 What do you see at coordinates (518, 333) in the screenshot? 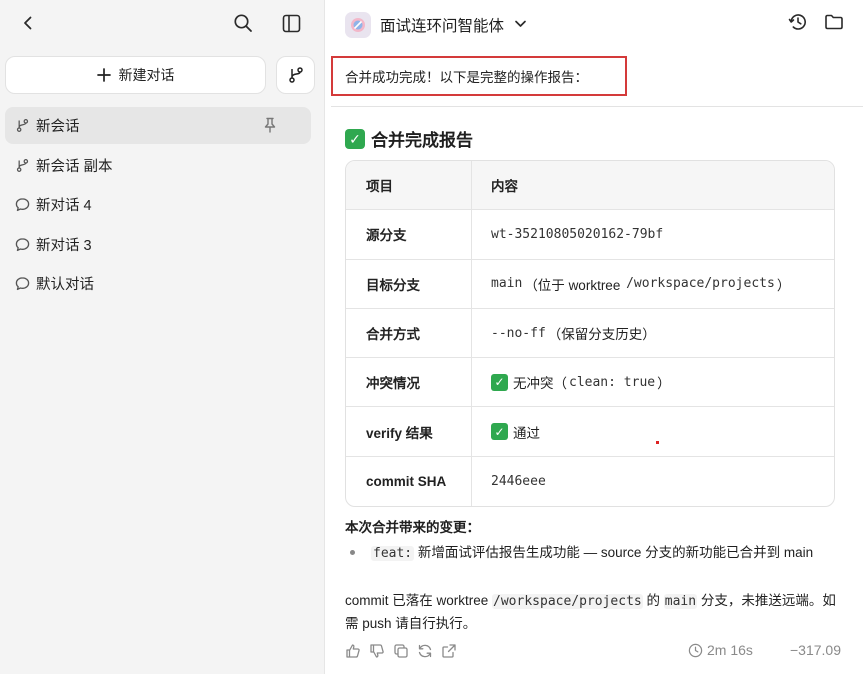
I see `inline-code: --no-ff` at bounding box center [518, 333].